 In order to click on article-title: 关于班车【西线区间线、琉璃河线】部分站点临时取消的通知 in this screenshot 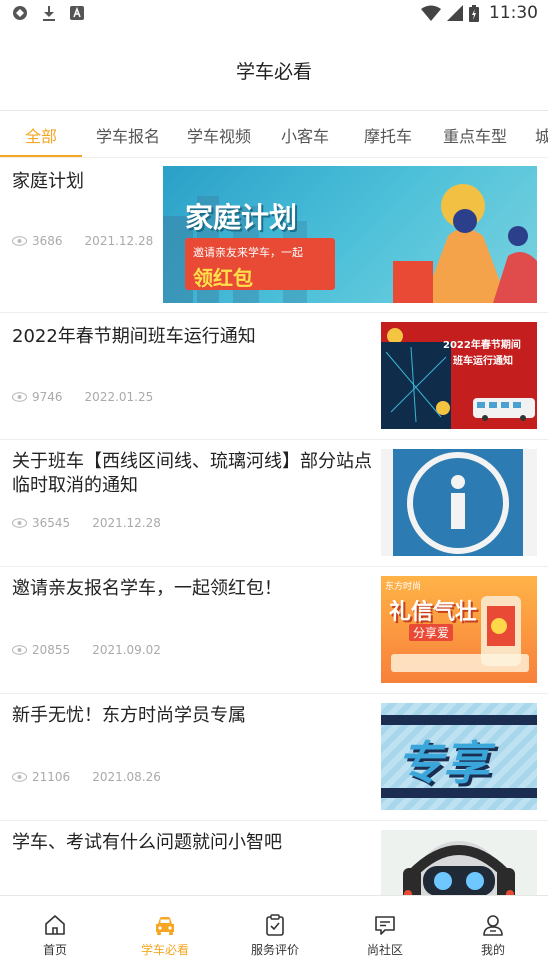, I will do `click(192, 473)`.